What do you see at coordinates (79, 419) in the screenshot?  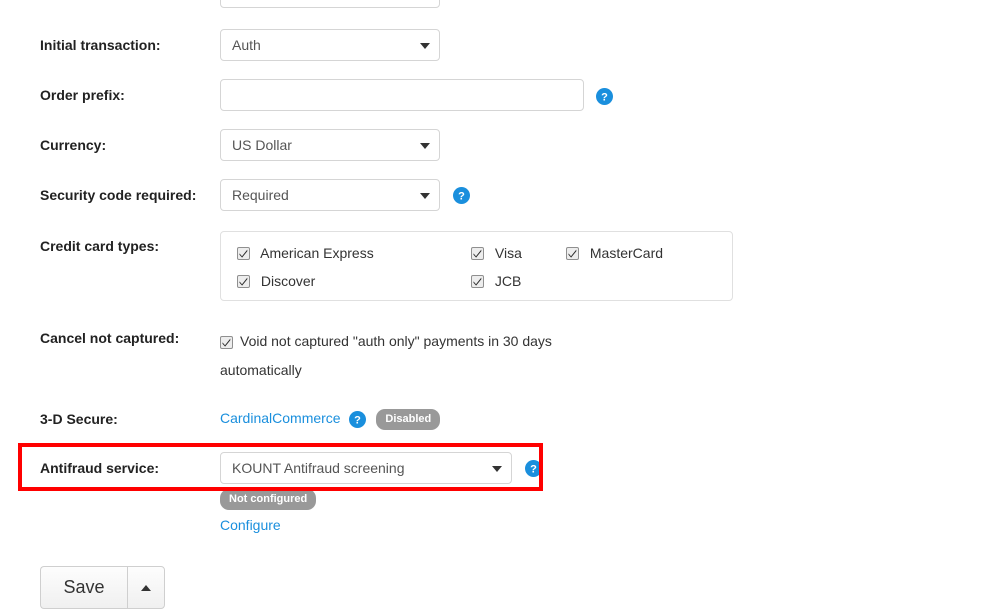 I see `three-d-secure-label: 3-D Secure:` at bounding box center [79, 419].